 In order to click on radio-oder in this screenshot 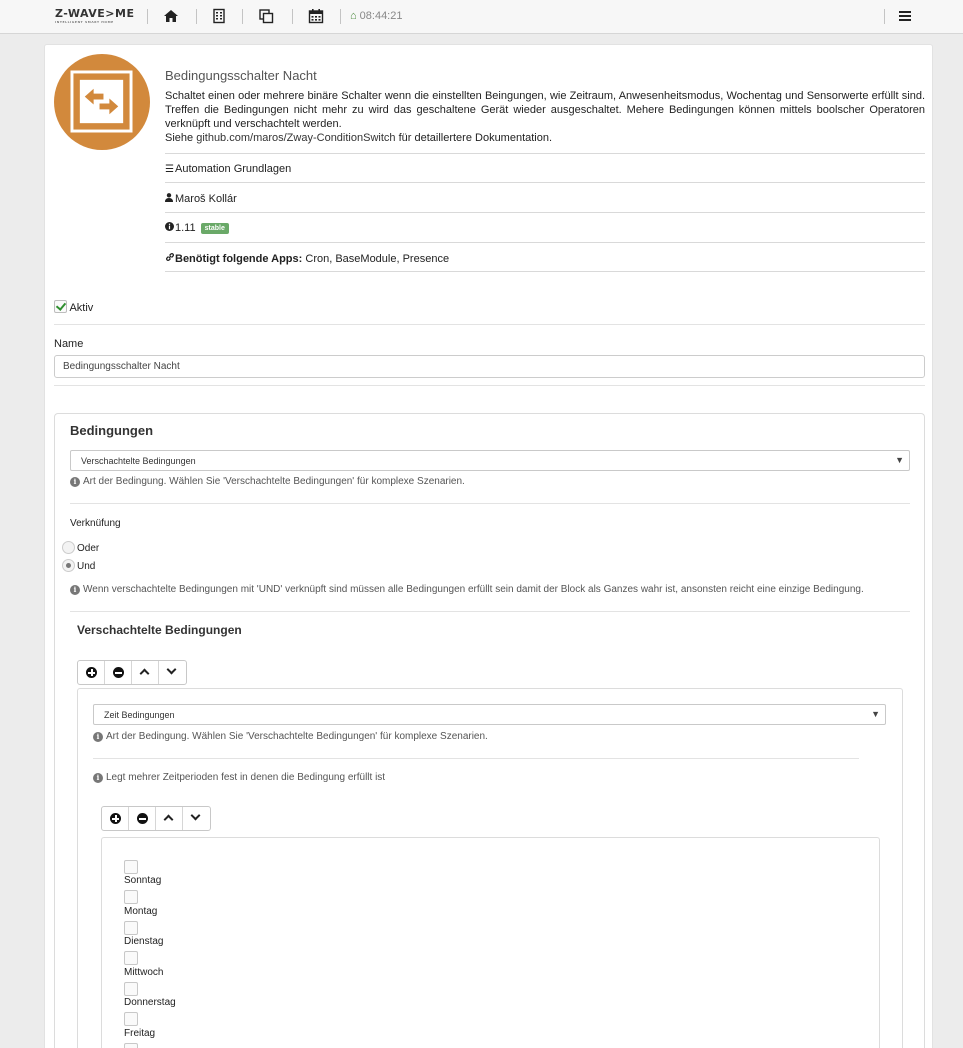, I will do `click(68, 547)`.